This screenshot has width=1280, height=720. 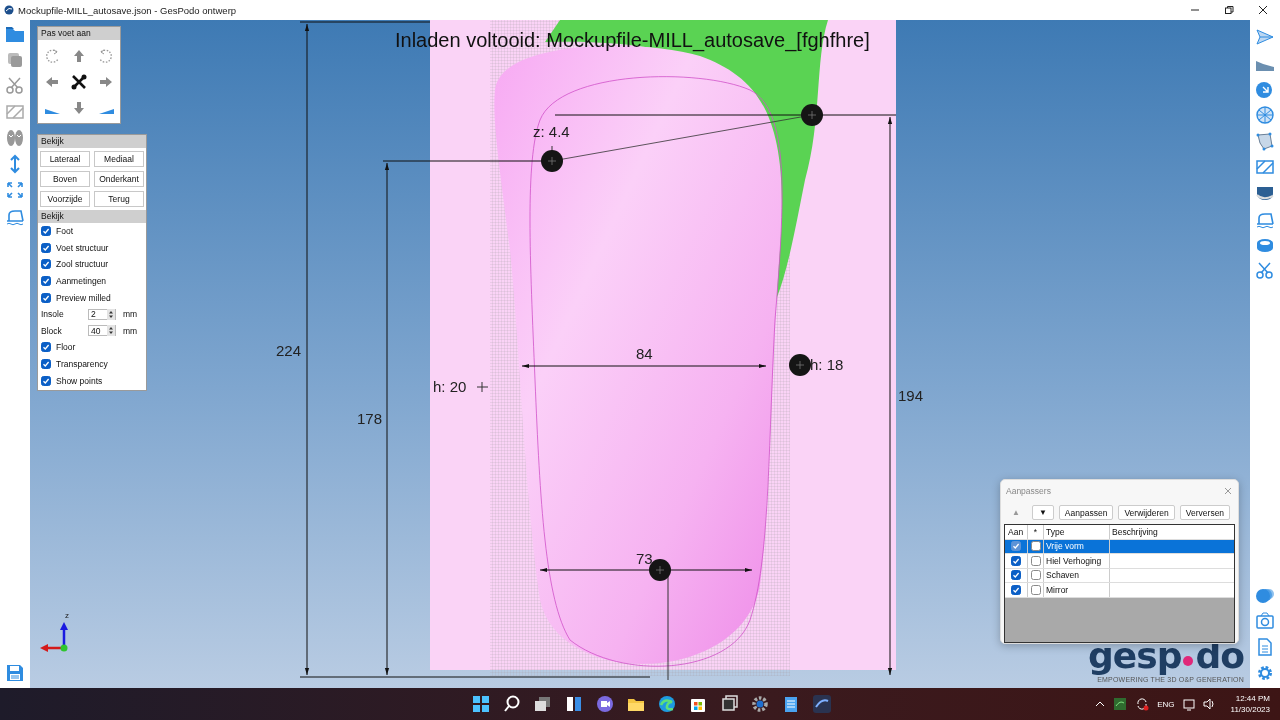 I want to click on option-label: Show points, so click(x=79, y=380).